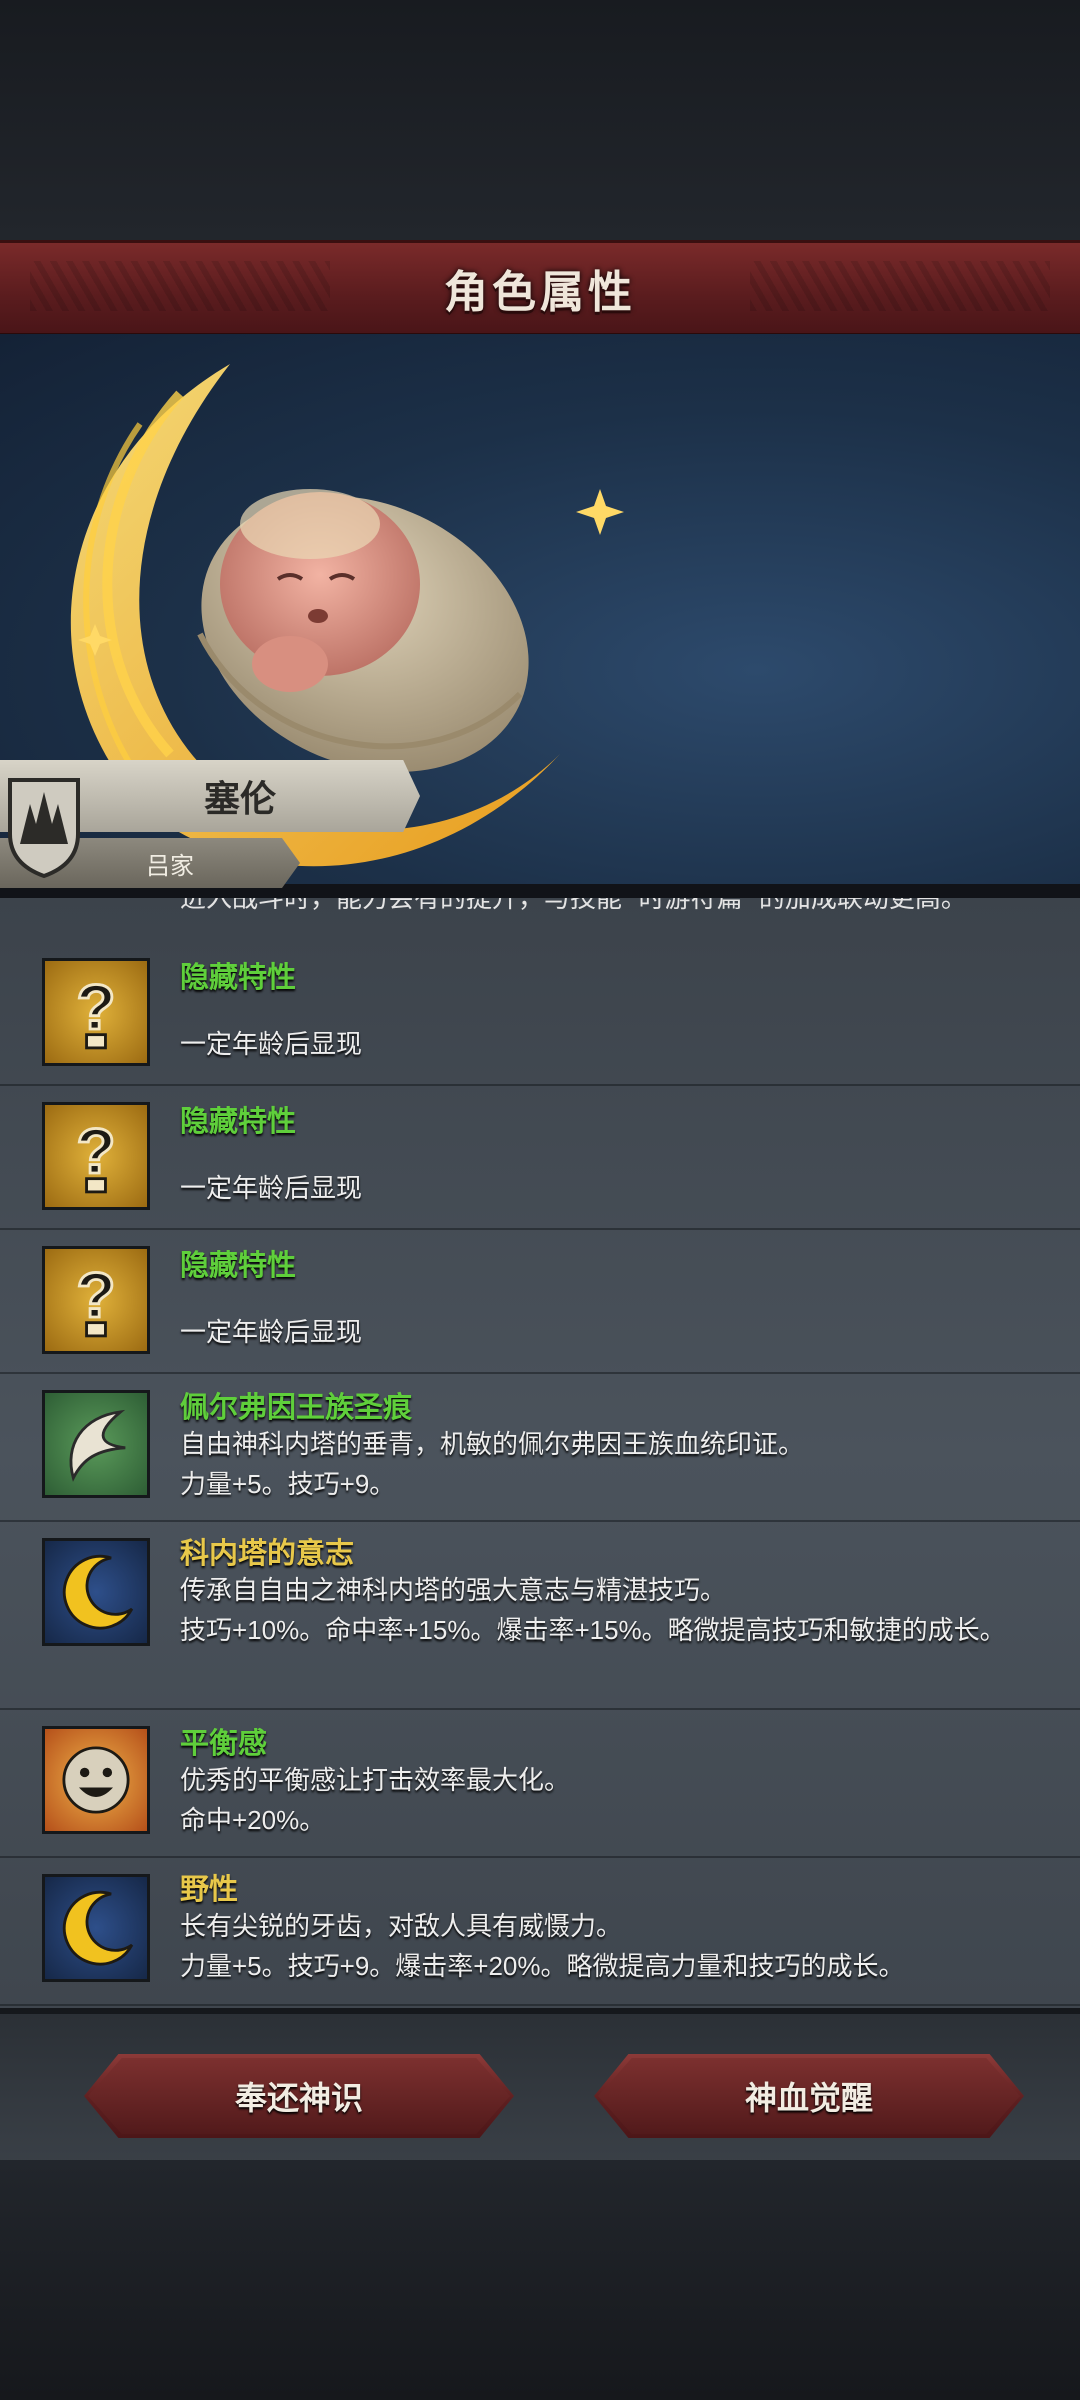 This screenshot has width=1080, height=2400. I want to click on trait-name: 野性, so click(209, 1890).